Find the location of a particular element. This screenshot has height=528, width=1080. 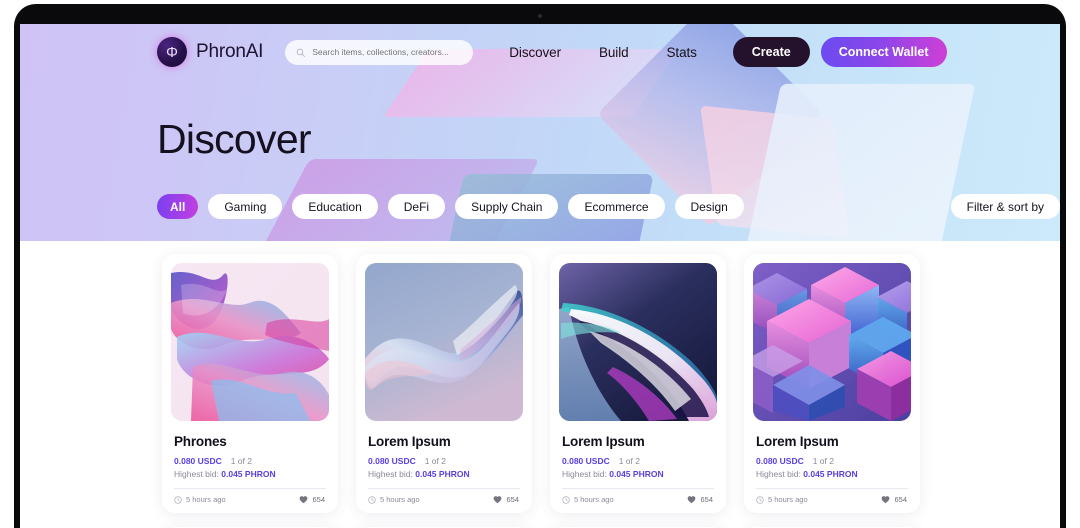

search-icon is located at coordinates (301, 52).